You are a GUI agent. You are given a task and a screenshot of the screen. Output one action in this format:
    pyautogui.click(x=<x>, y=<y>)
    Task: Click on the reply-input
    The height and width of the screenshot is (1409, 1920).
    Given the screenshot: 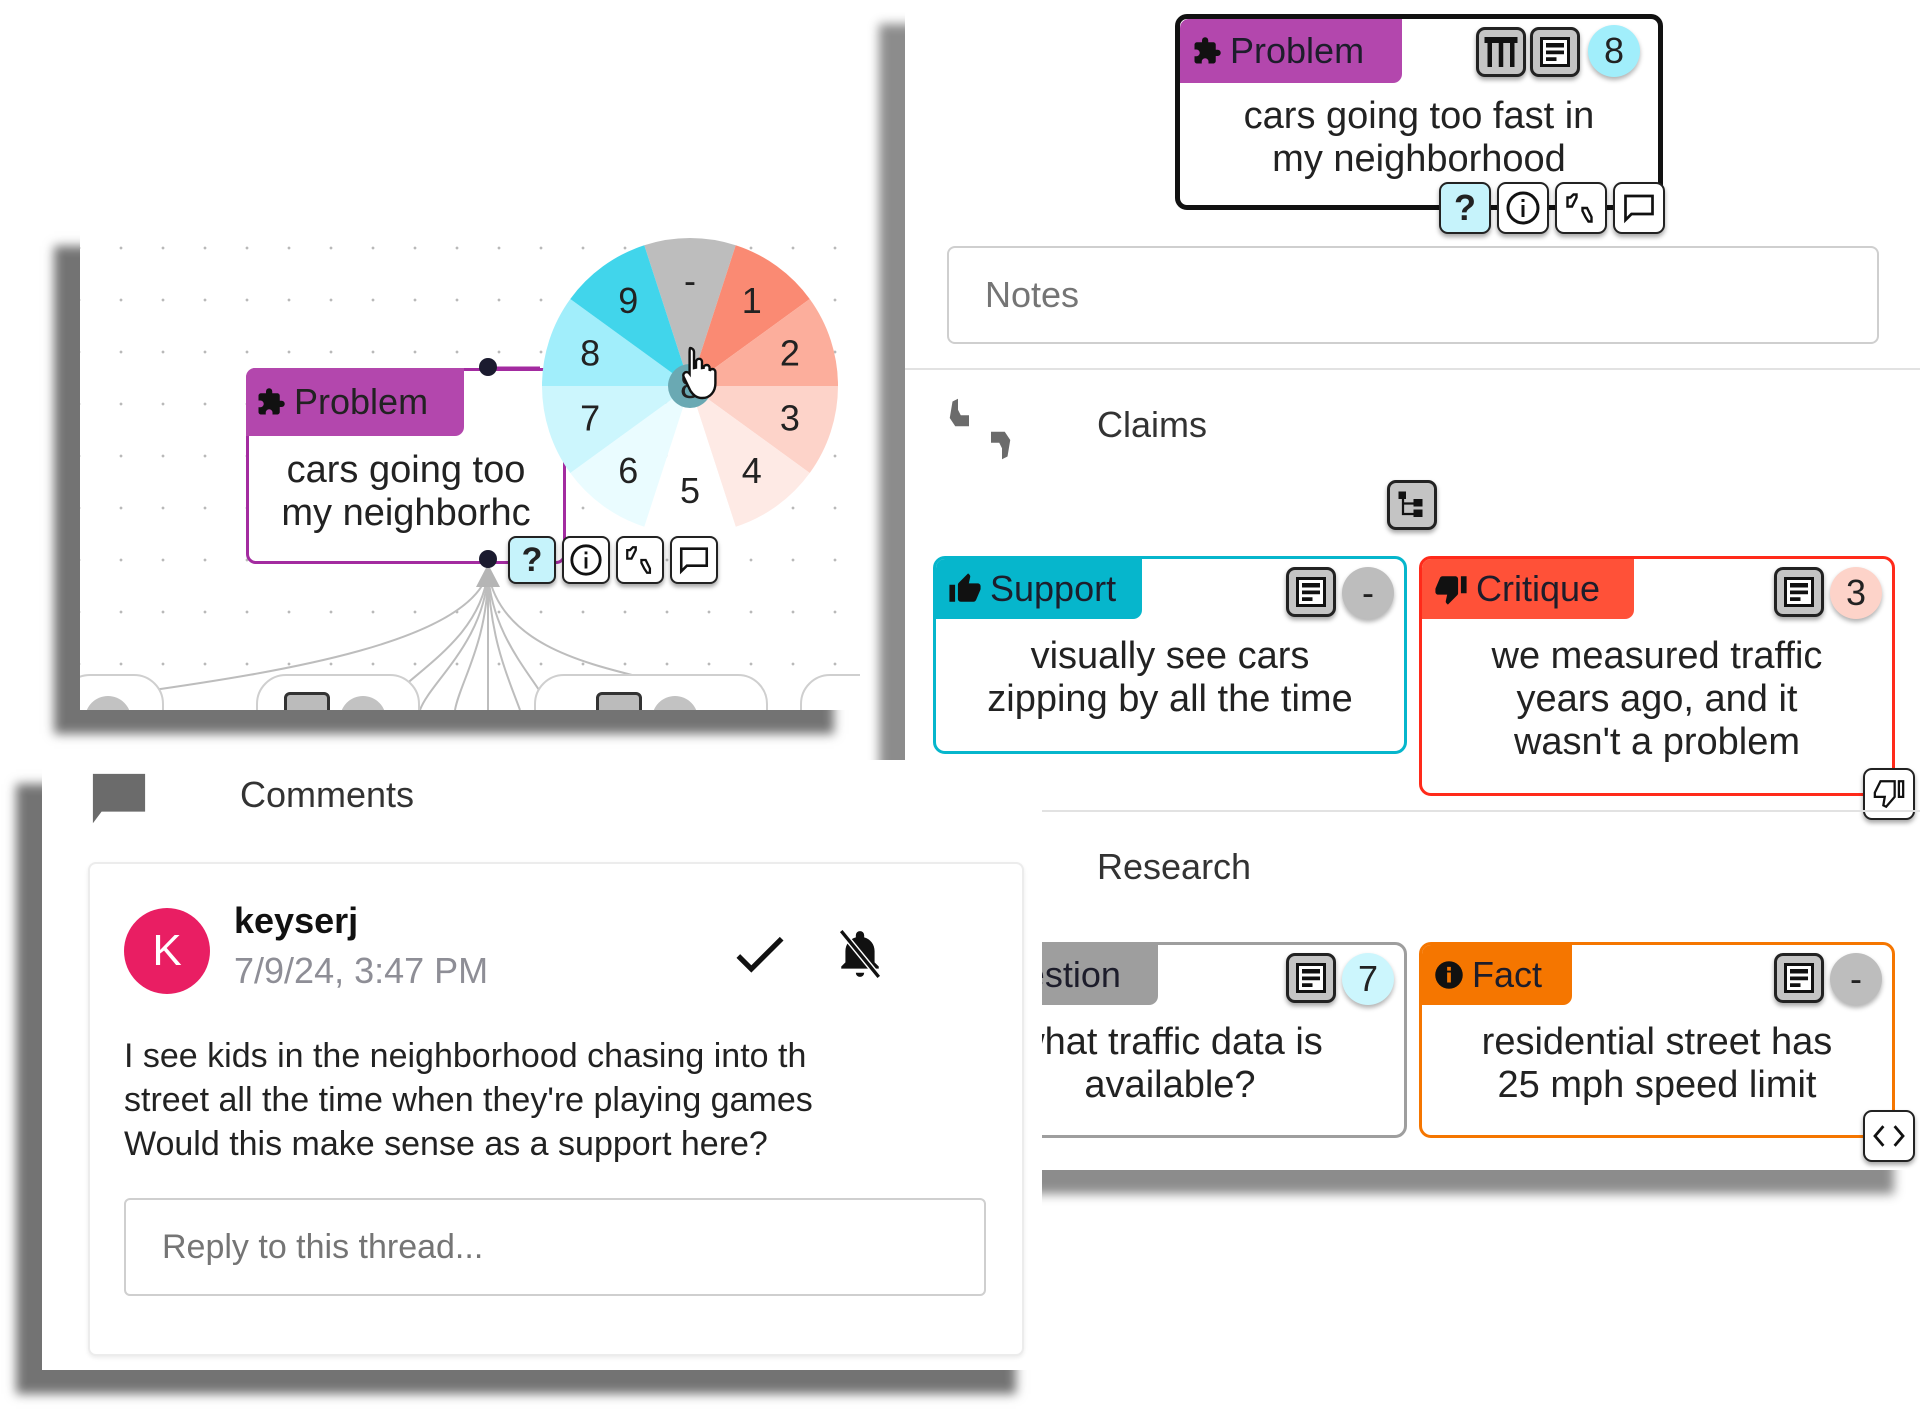 What is the action you would take?
    pyautogui.click(x=555, y=1247)
    